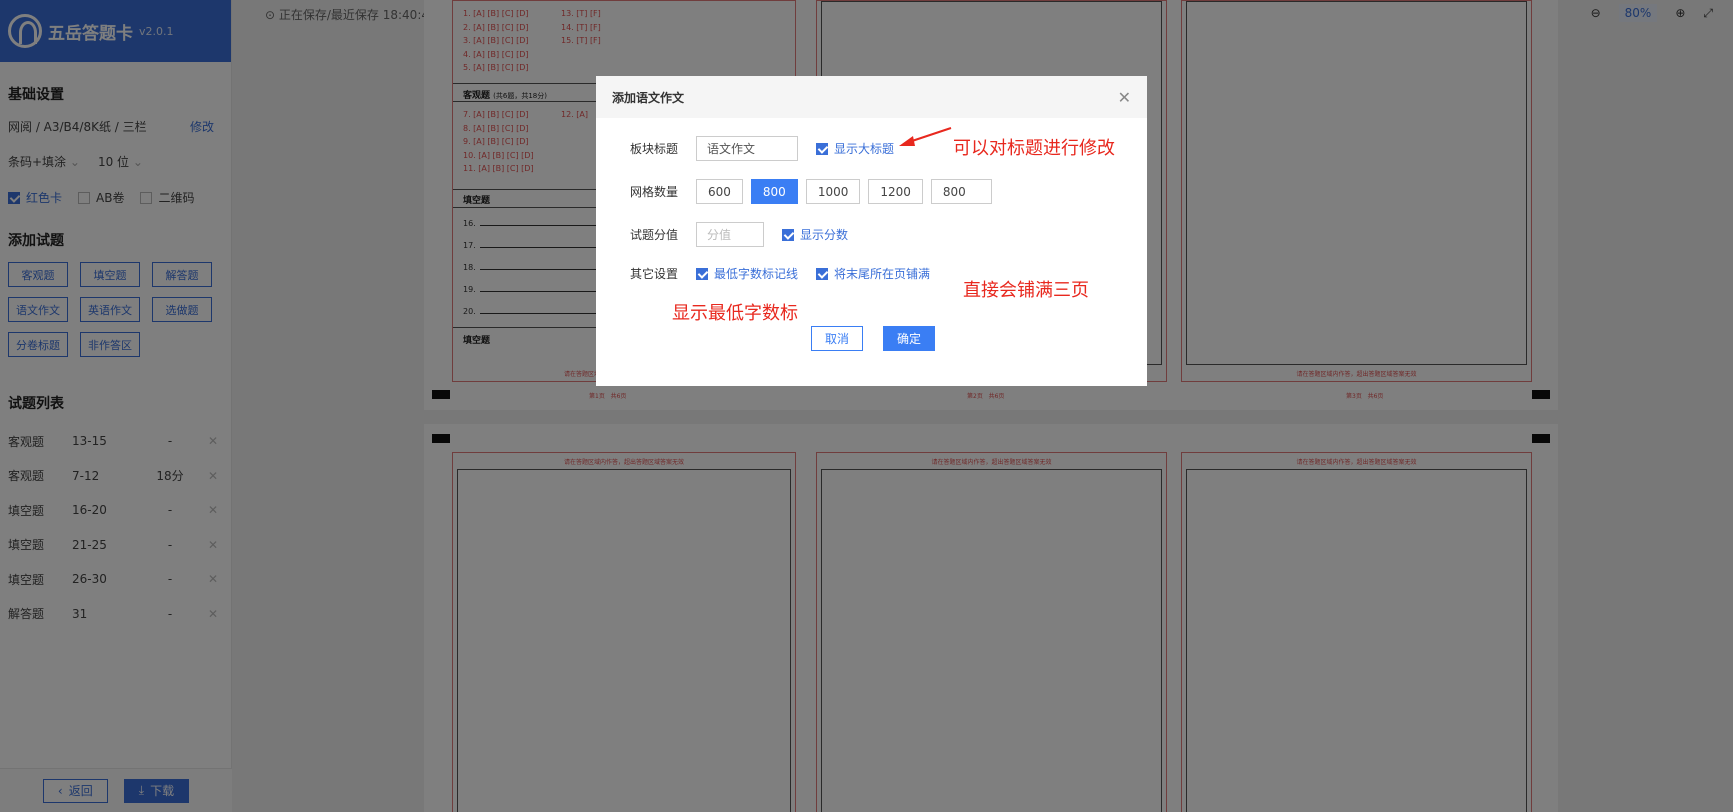  What do you see at coordinates (833, 191) in the screenshot?
I see `grid-option-1000: 1000` at bounding box center [833, 191].